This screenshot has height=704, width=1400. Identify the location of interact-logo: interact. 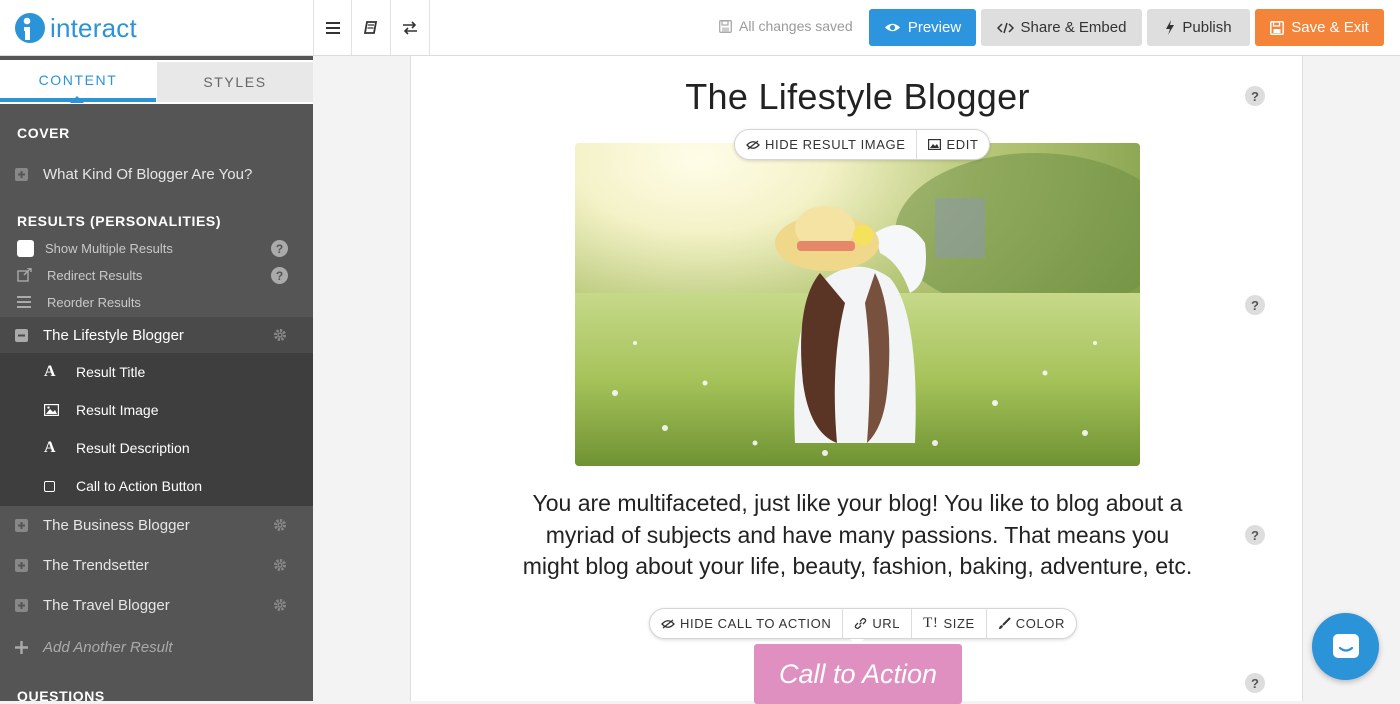
(75, 28).